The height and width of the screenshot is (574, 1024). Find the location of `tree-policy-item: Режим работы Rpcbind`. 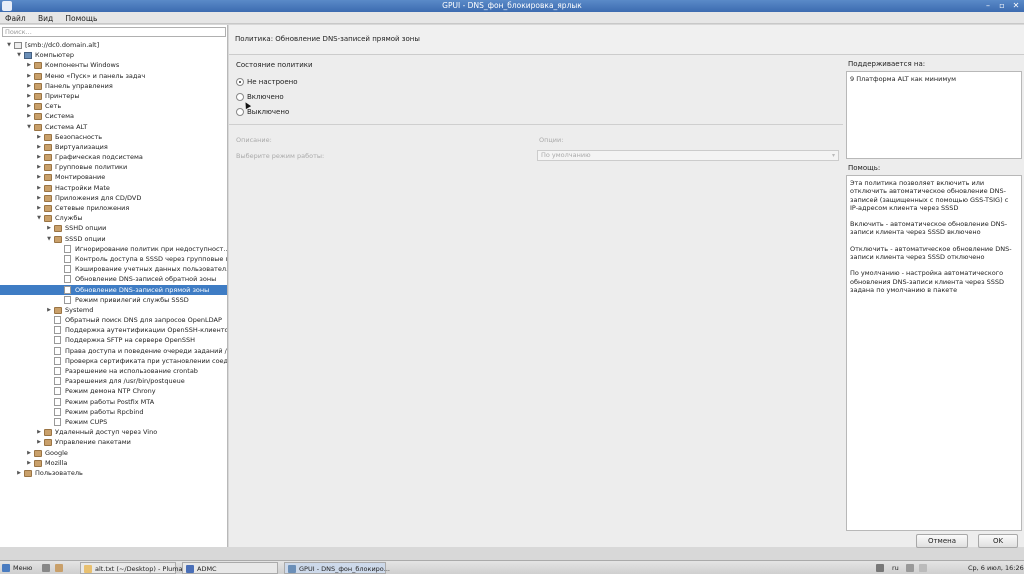

tree-policy-item: Режим работы Rpcbind is located at coordinates (113, 412).